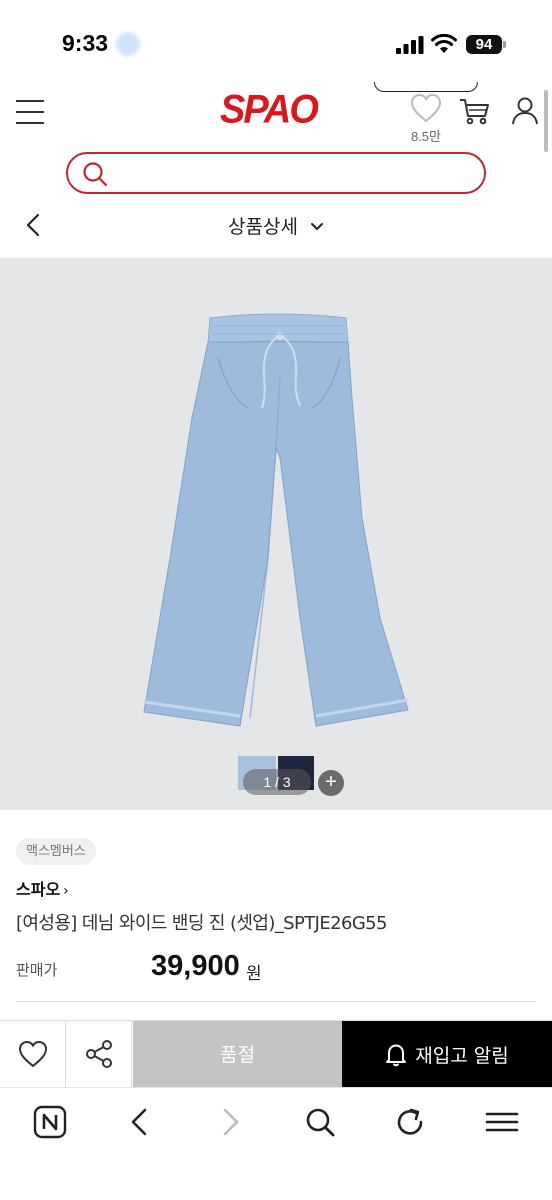  Describe the element at coordinates (276, 1143) in the screenshot. I see `browser-toolbar` at that location.